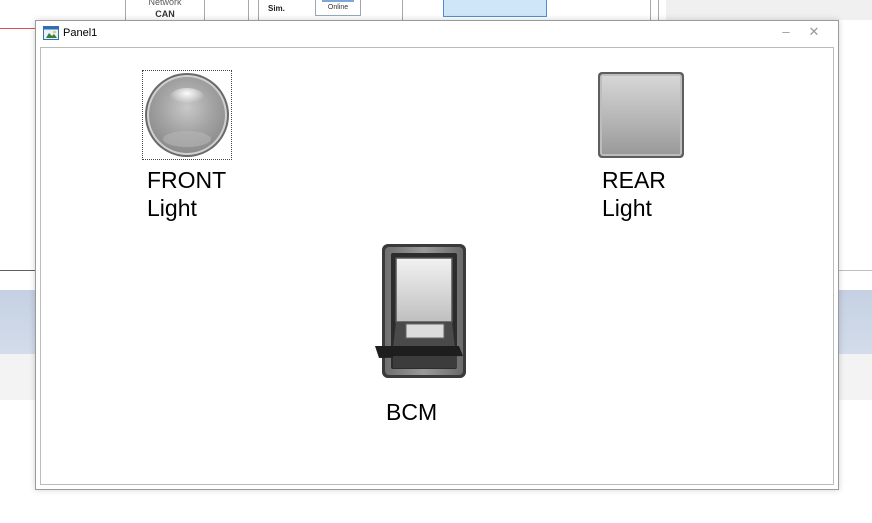  I want to click on rear-light-label-line2: Light, so click(627, 208).